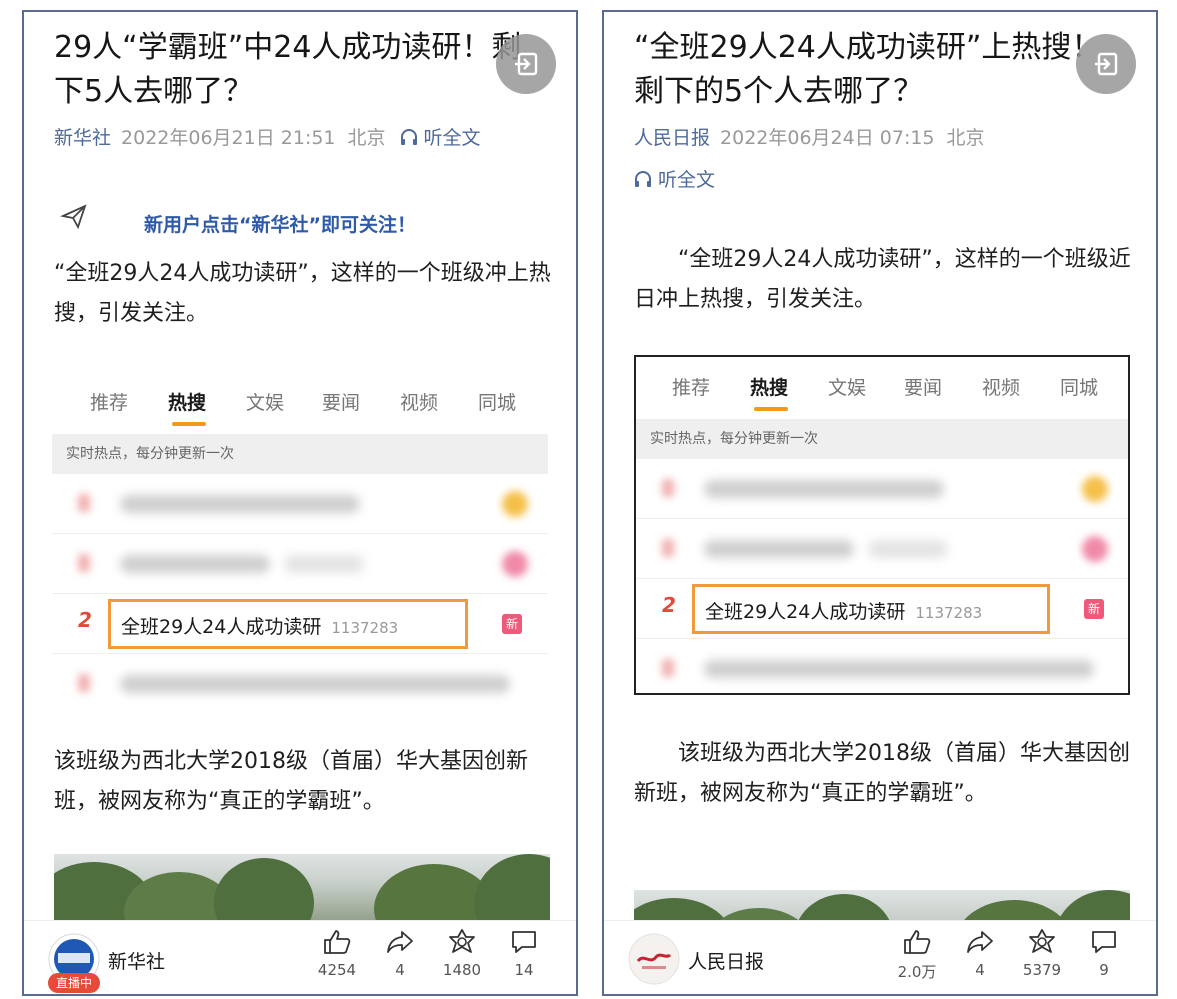 The width and height of the screenshot is (1177, 999). Describe the element at coordinates (73, 217) in the screenshot. I see `paper-plane-icon` at that location.